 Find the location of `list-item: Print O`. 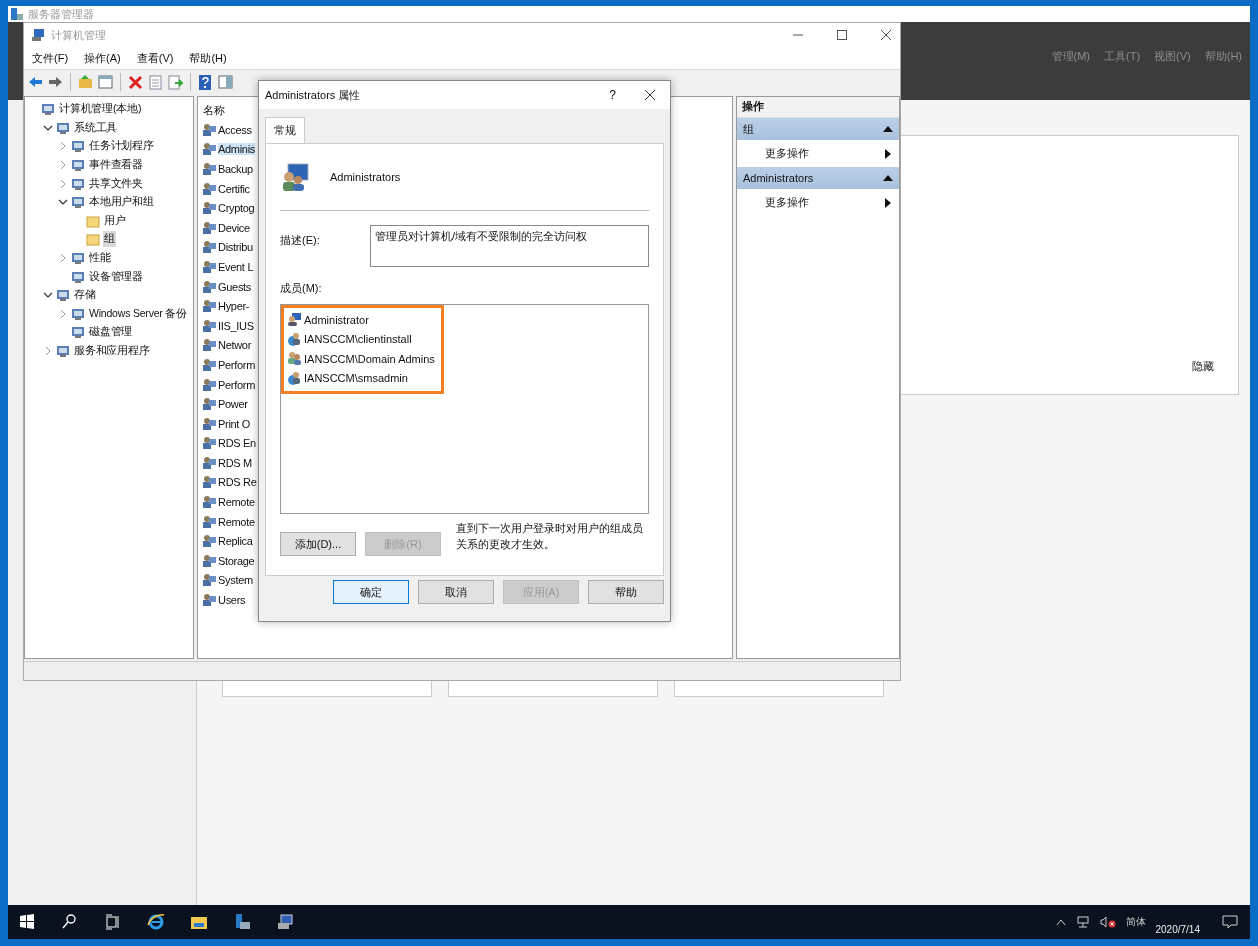

list-item: Print O is located at coordinates (234, 423).